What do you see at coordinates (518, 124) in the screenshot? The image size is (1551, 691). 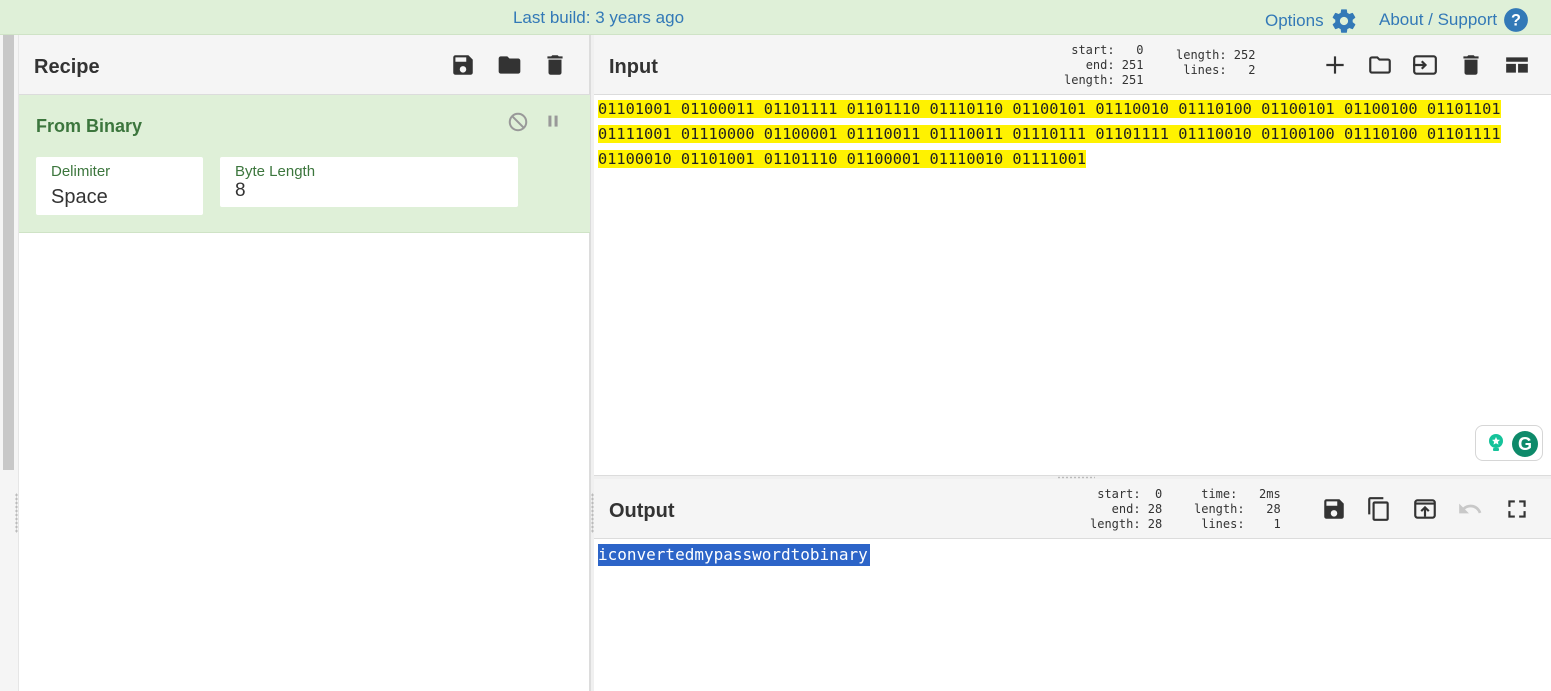 I see `disable-operation-icon` at bounding box center [518, 124].